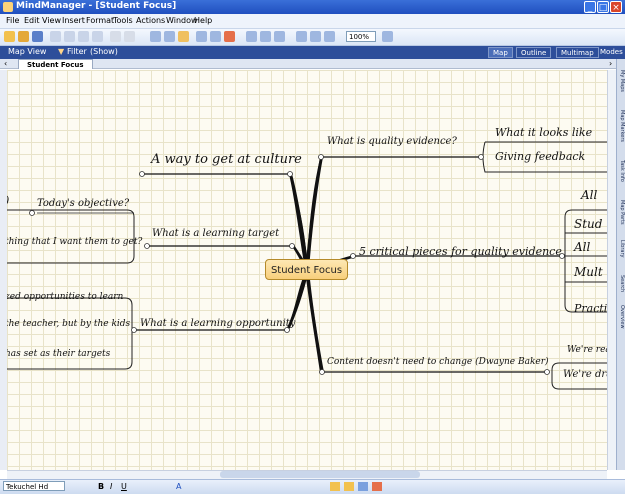  Describe the element at coordinates (588, 224) in the screenshot. I see `topic-stud: Stud` at that location.